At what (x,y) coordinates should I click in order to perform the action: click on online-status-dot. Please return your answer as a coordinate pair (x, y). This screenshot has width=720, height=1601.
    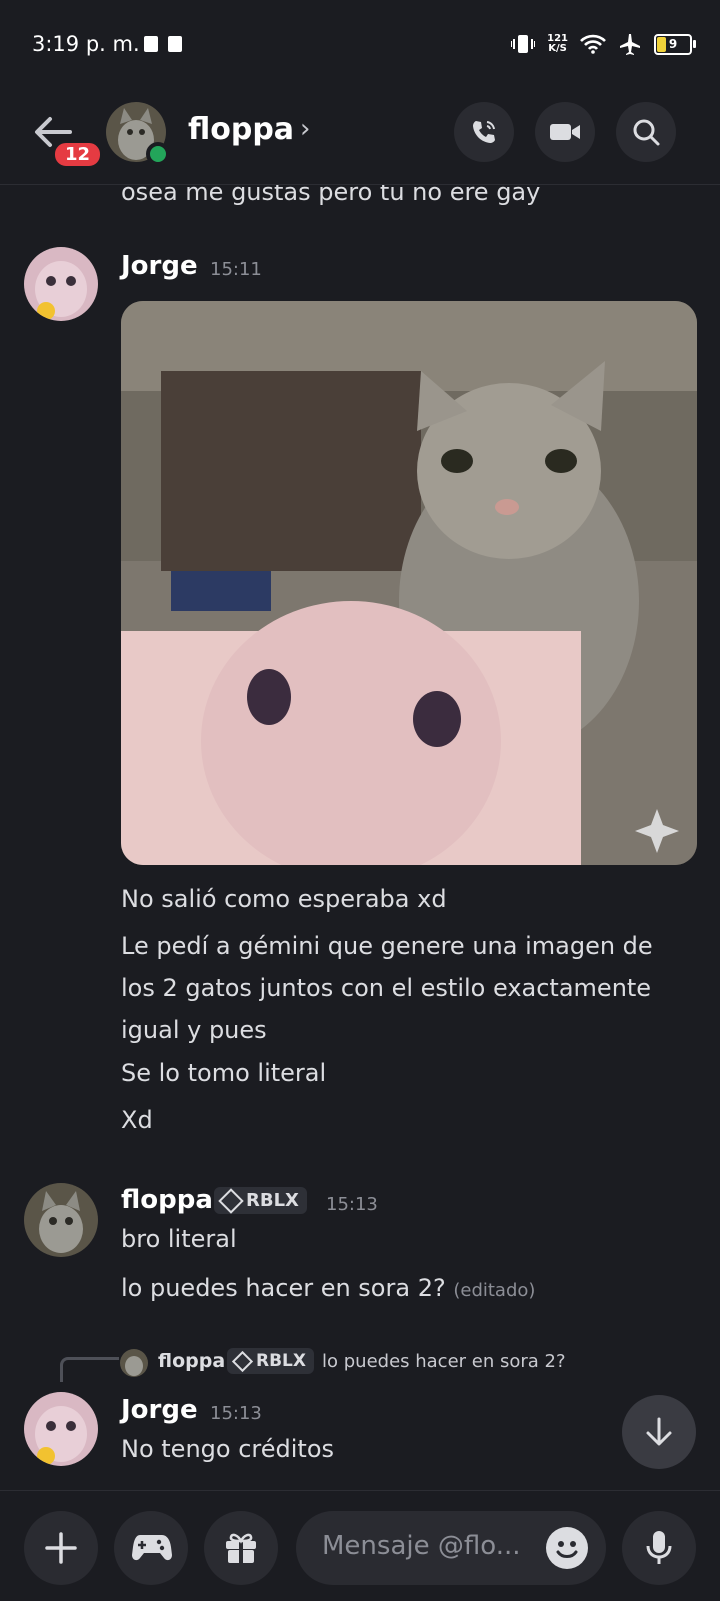
    Looking at the image, I should click on (158, 154).